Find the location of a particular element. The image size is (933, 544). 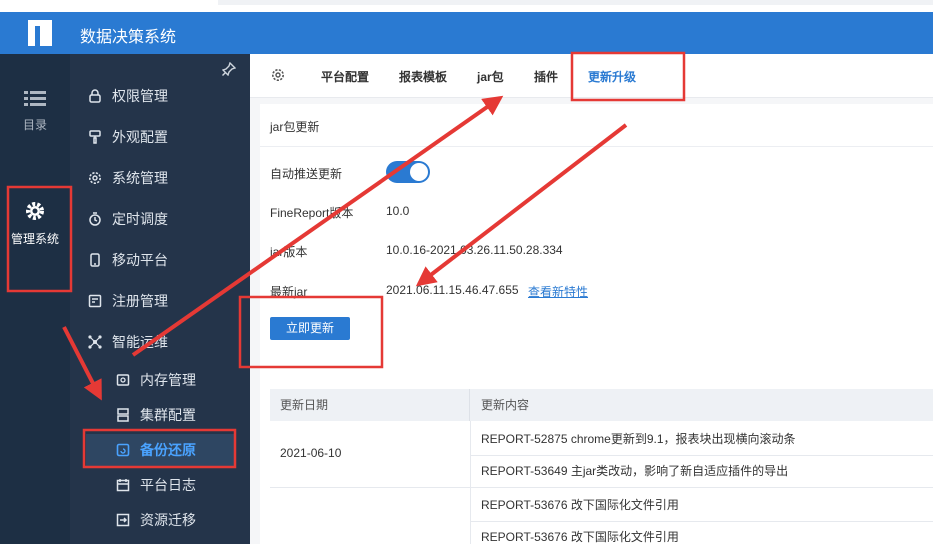

table-header-date: 更新日期 is located at coordinates (370, 405).